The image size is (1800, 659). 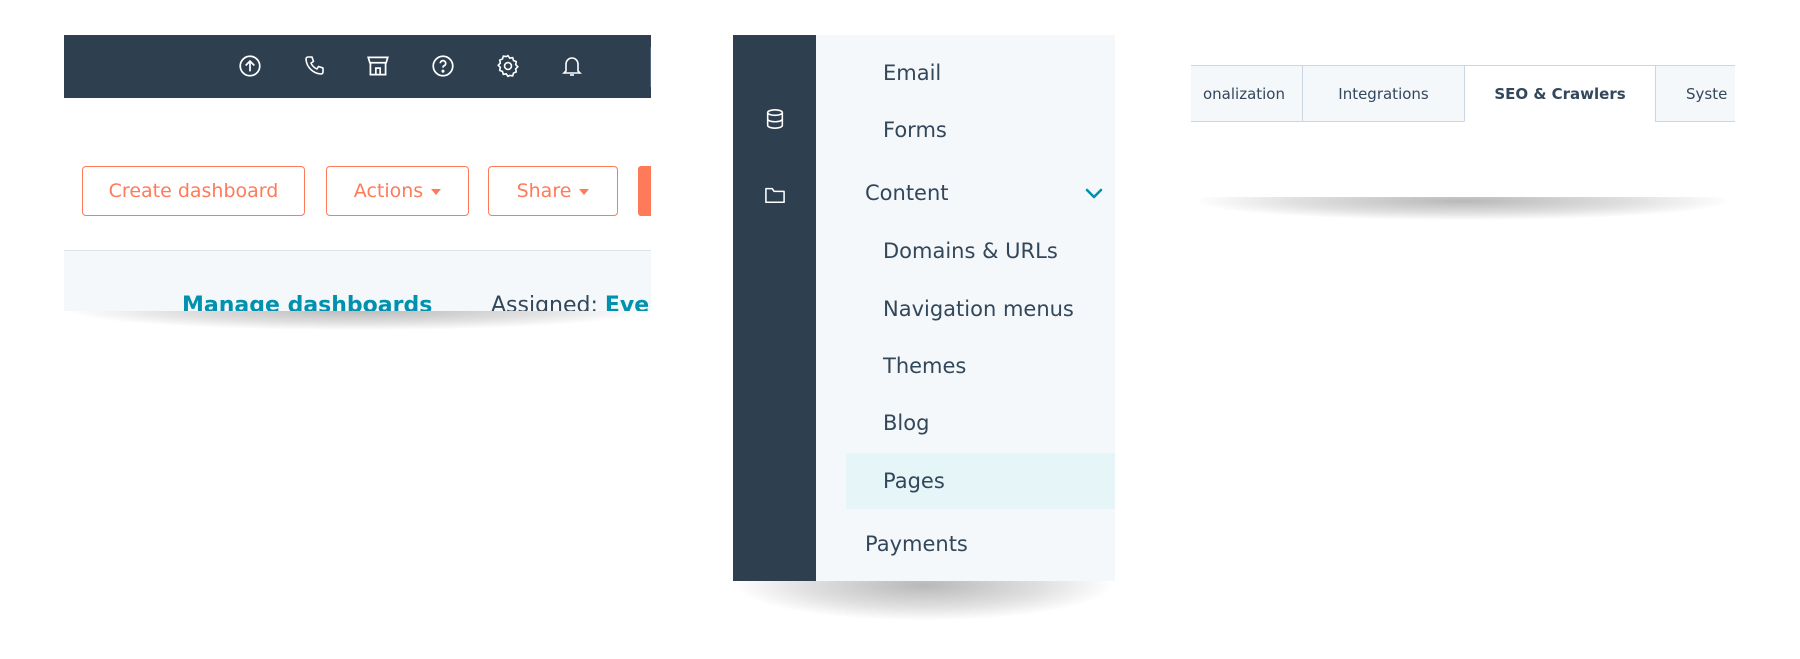 What do you see at coordinates (508, 66) in the screenshot?
I see `settings-icon` at bounding box center [508, 66].